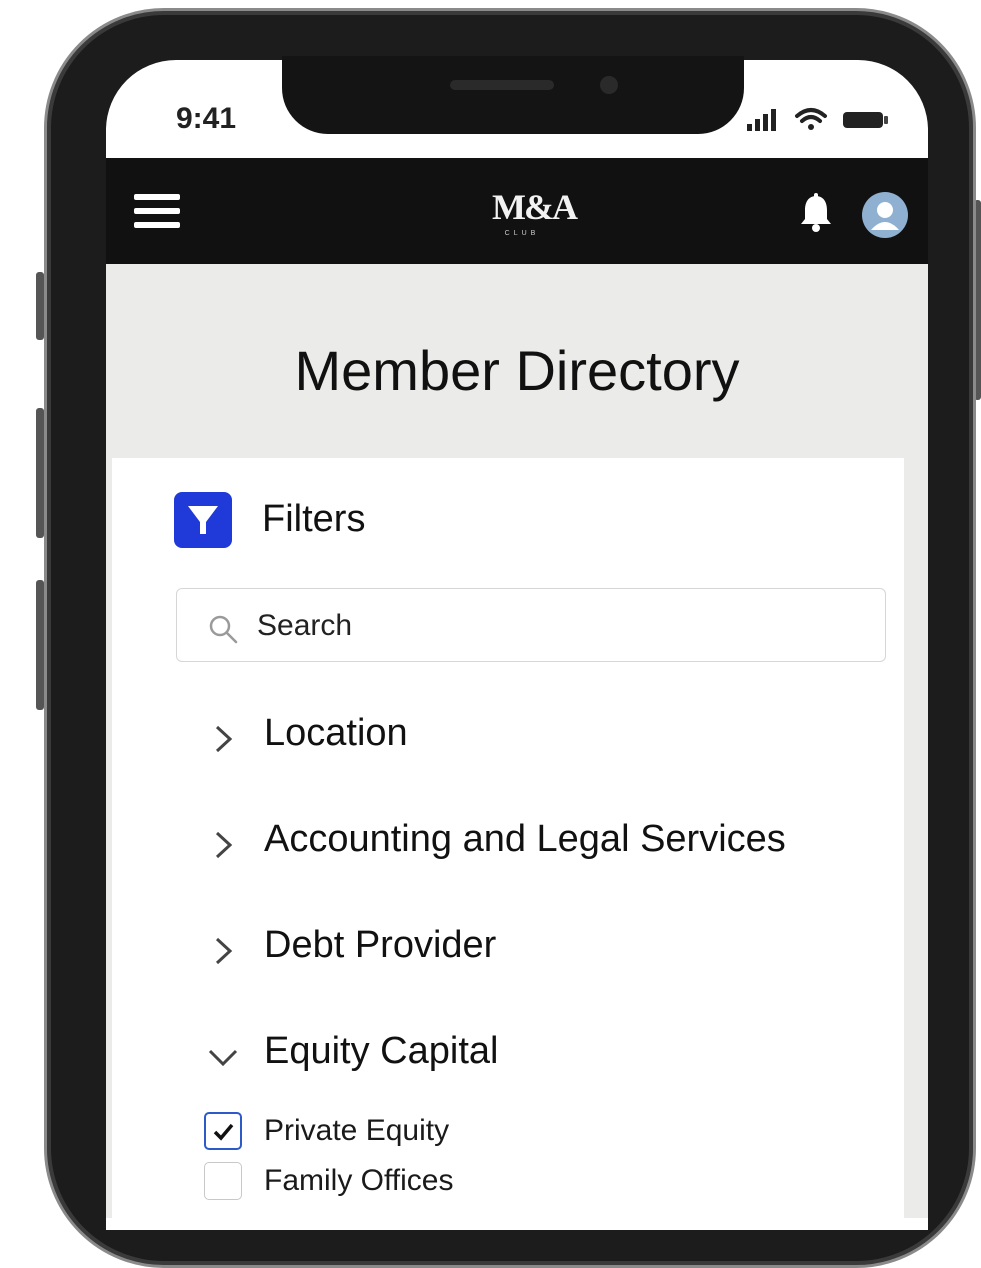 This screenshot has height=1268, width=981. What do you see at coordinates (761, 120) in the screenshot?
I see `signal-icon` at bounding box center [761, 120].